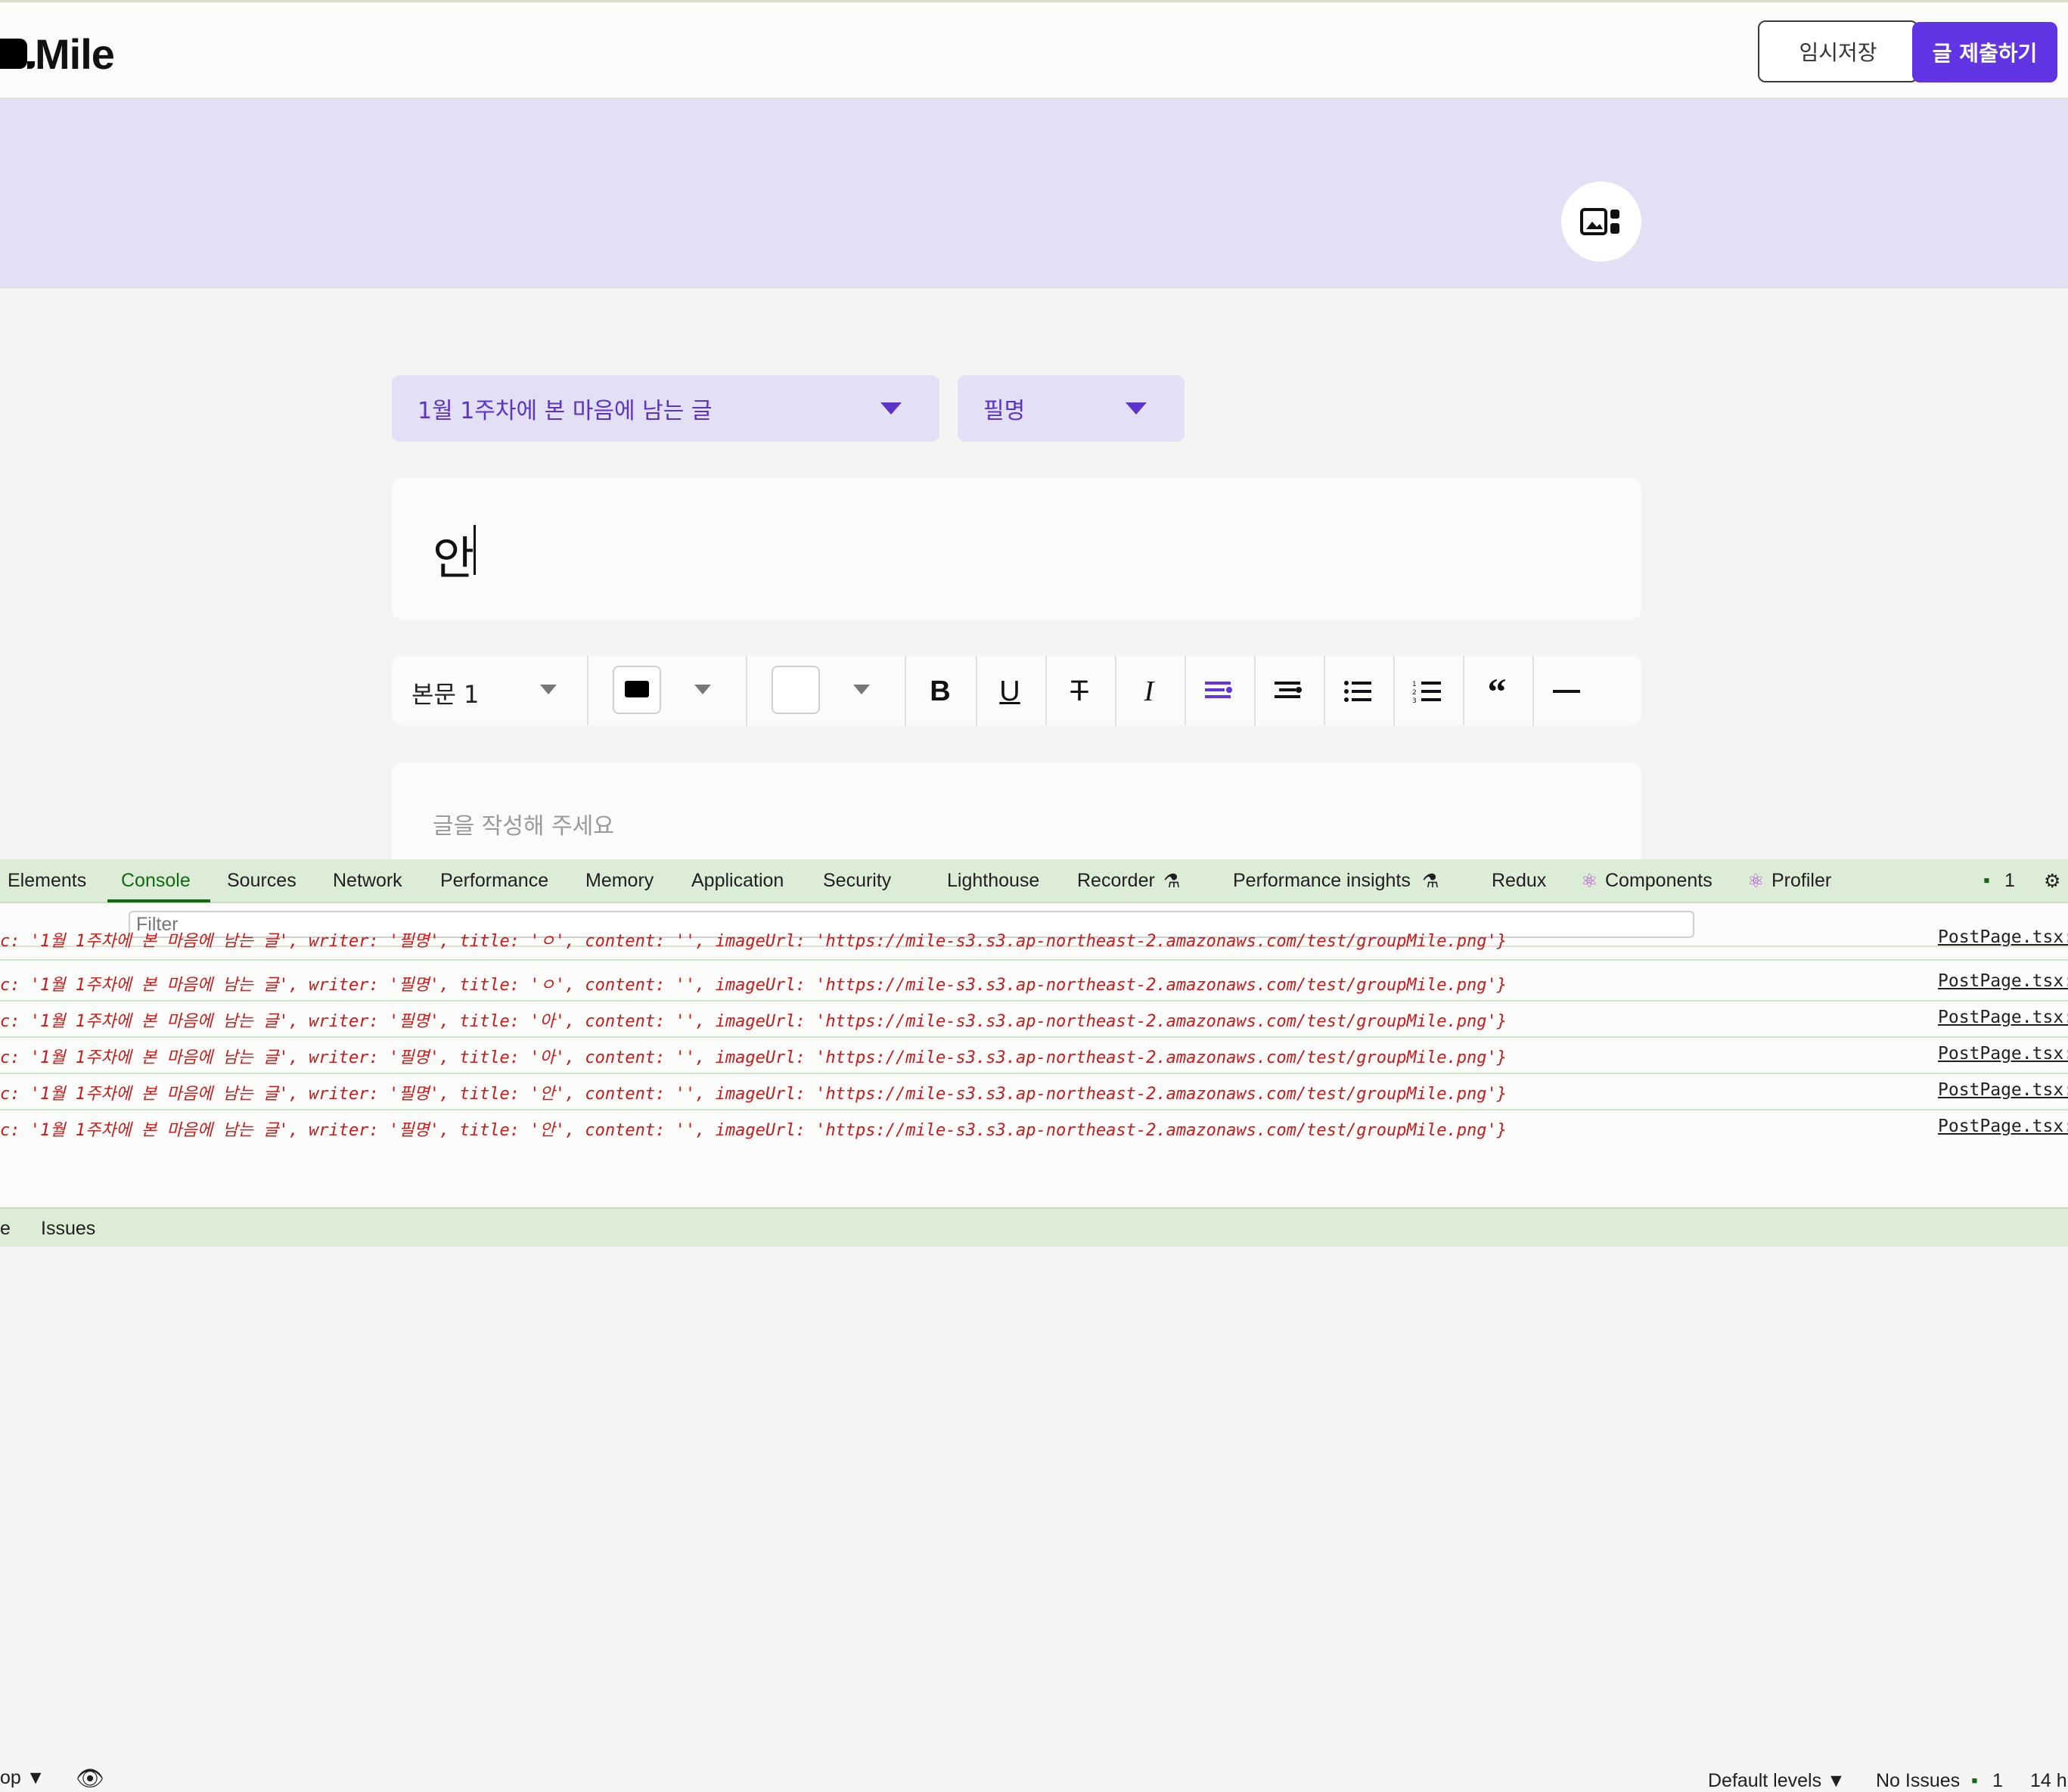 This screenshot has height=1792, width=2068. I want to click on writer-dropdown: 필명, so click(1071, 409).